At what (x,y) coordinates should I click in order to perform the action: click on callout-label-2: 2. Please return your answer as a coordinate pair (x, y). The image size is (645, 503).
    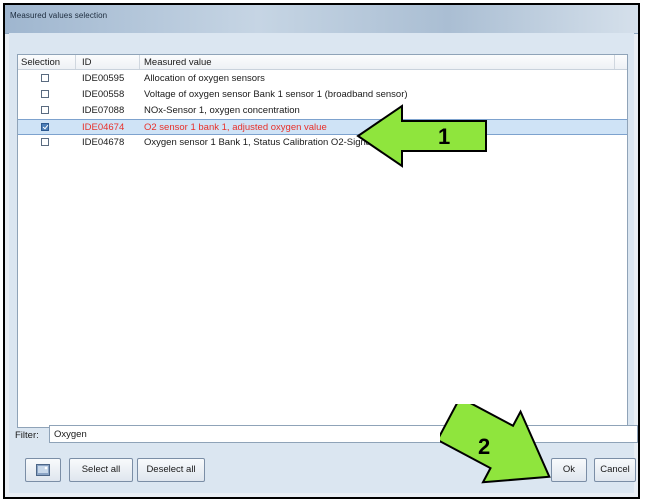
    Looking at the image, I should click on (484, 446).